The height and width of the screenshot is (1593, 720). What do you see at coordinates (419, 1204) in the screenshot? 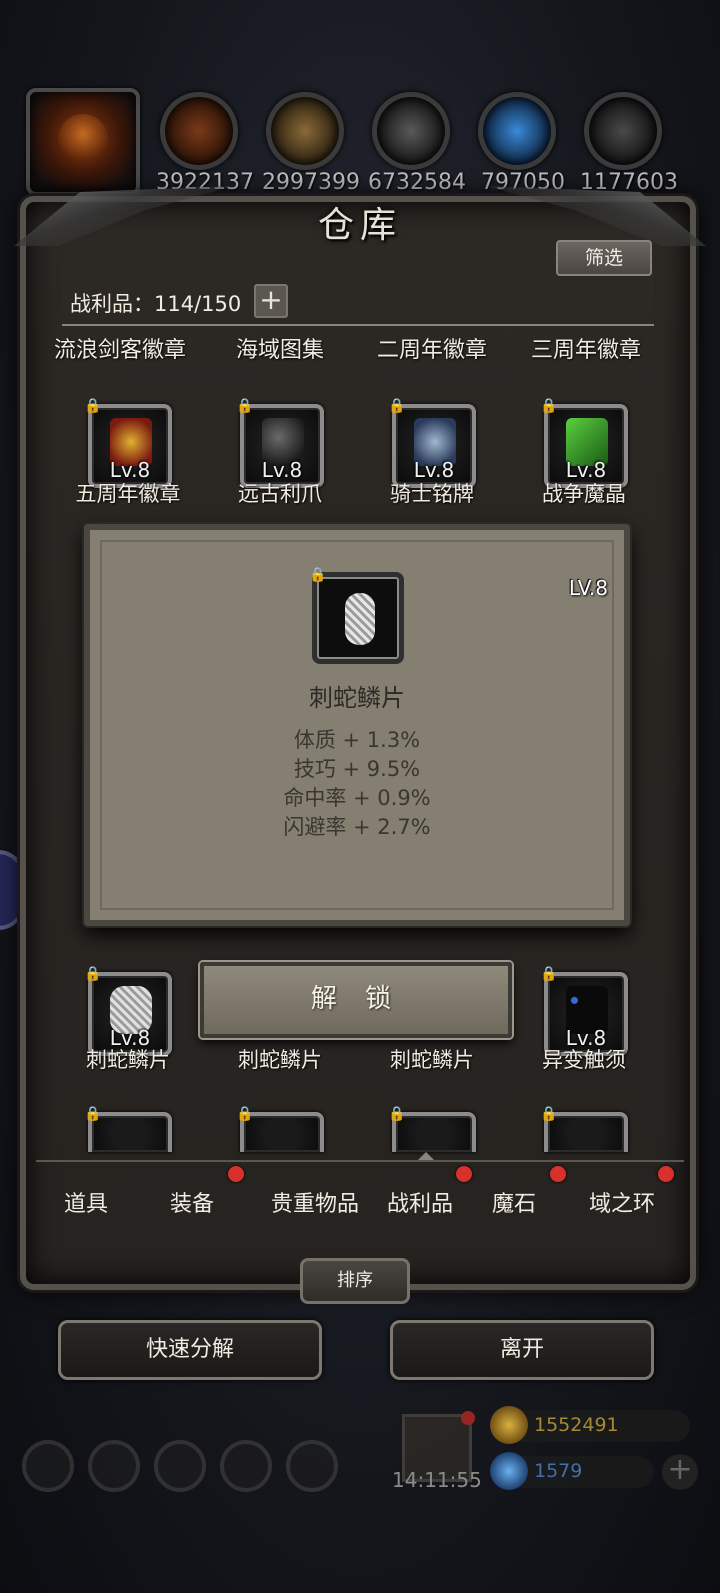
I see `tab-label: 战利品` at bounding box center [419, 1204].